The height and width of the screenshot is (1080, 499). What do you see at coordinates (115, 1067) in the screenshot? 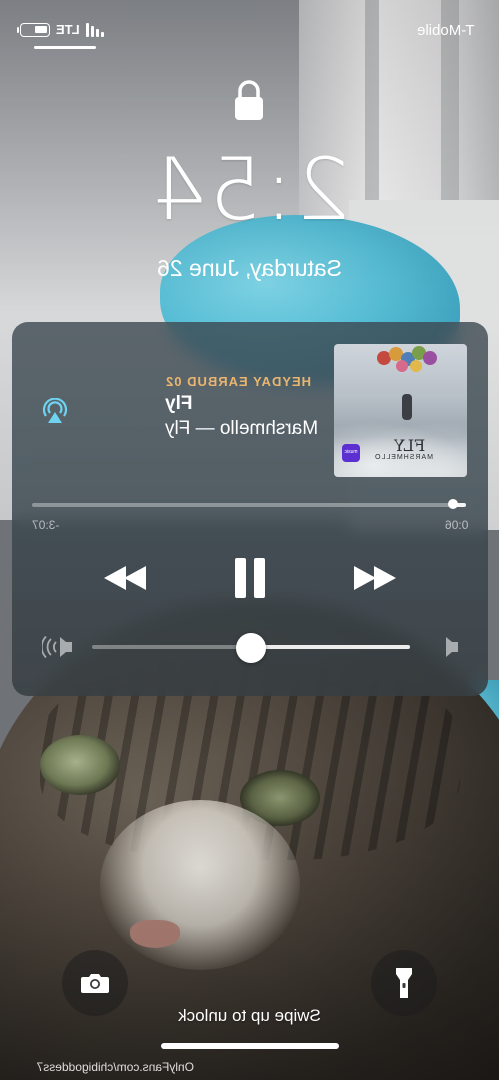
I see `watermark-text: OnlyFans.com/chibigoddess7` at bounding box center [115, 1067].